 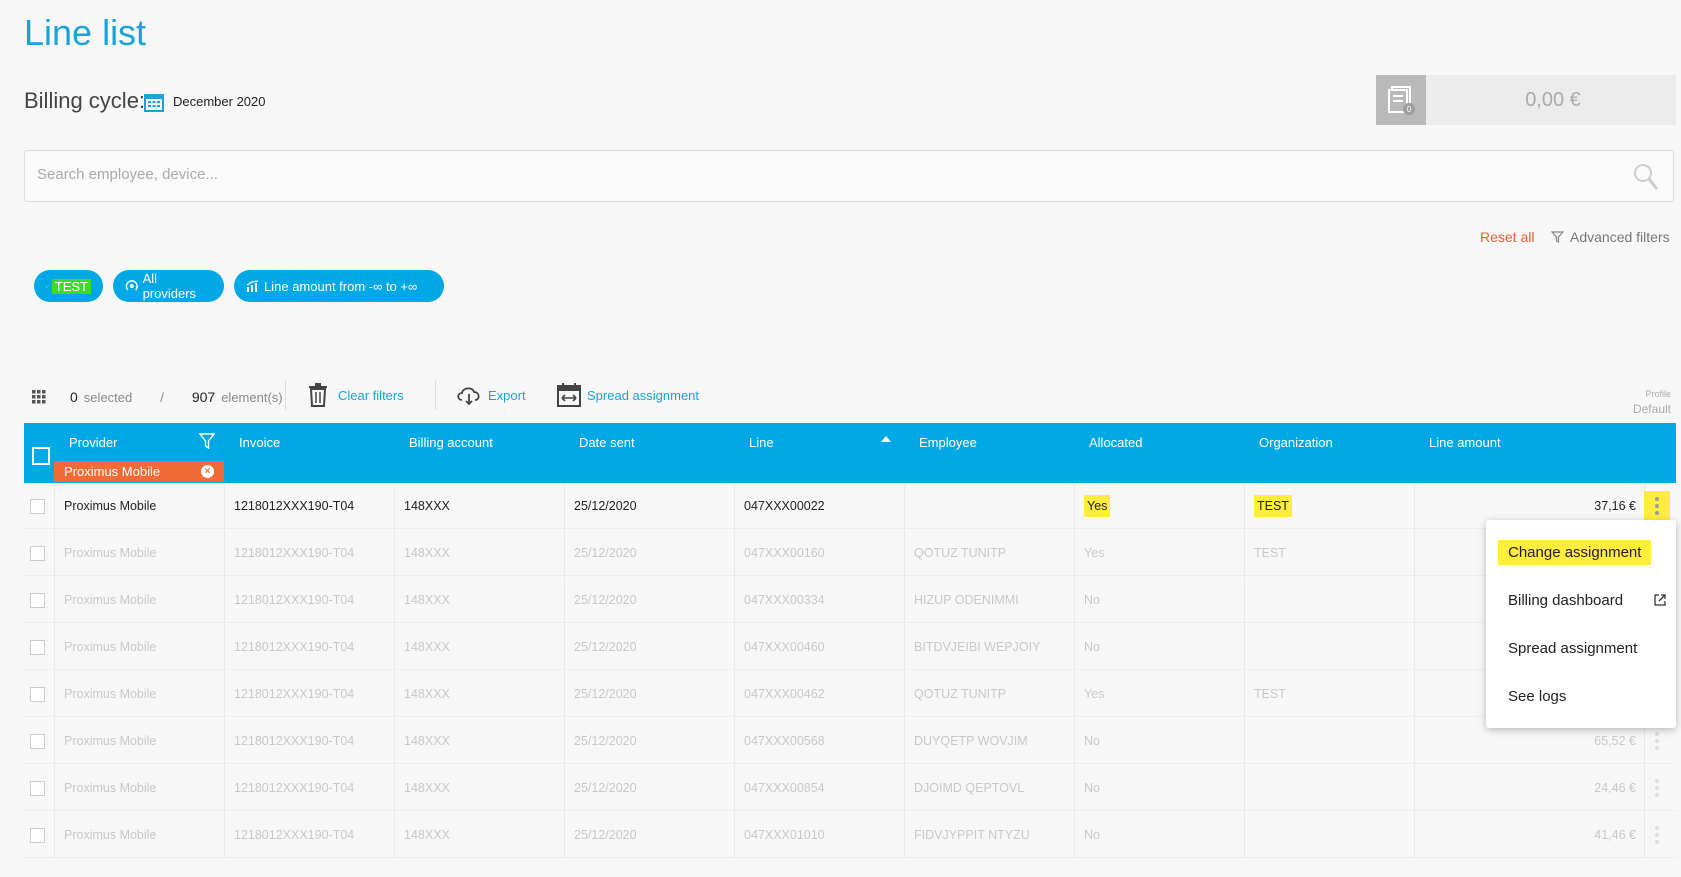 What do you see at coordinates (1652, 409) in the screenshot?
I see `profile-value: Default` at bounding box center [1652, 409].